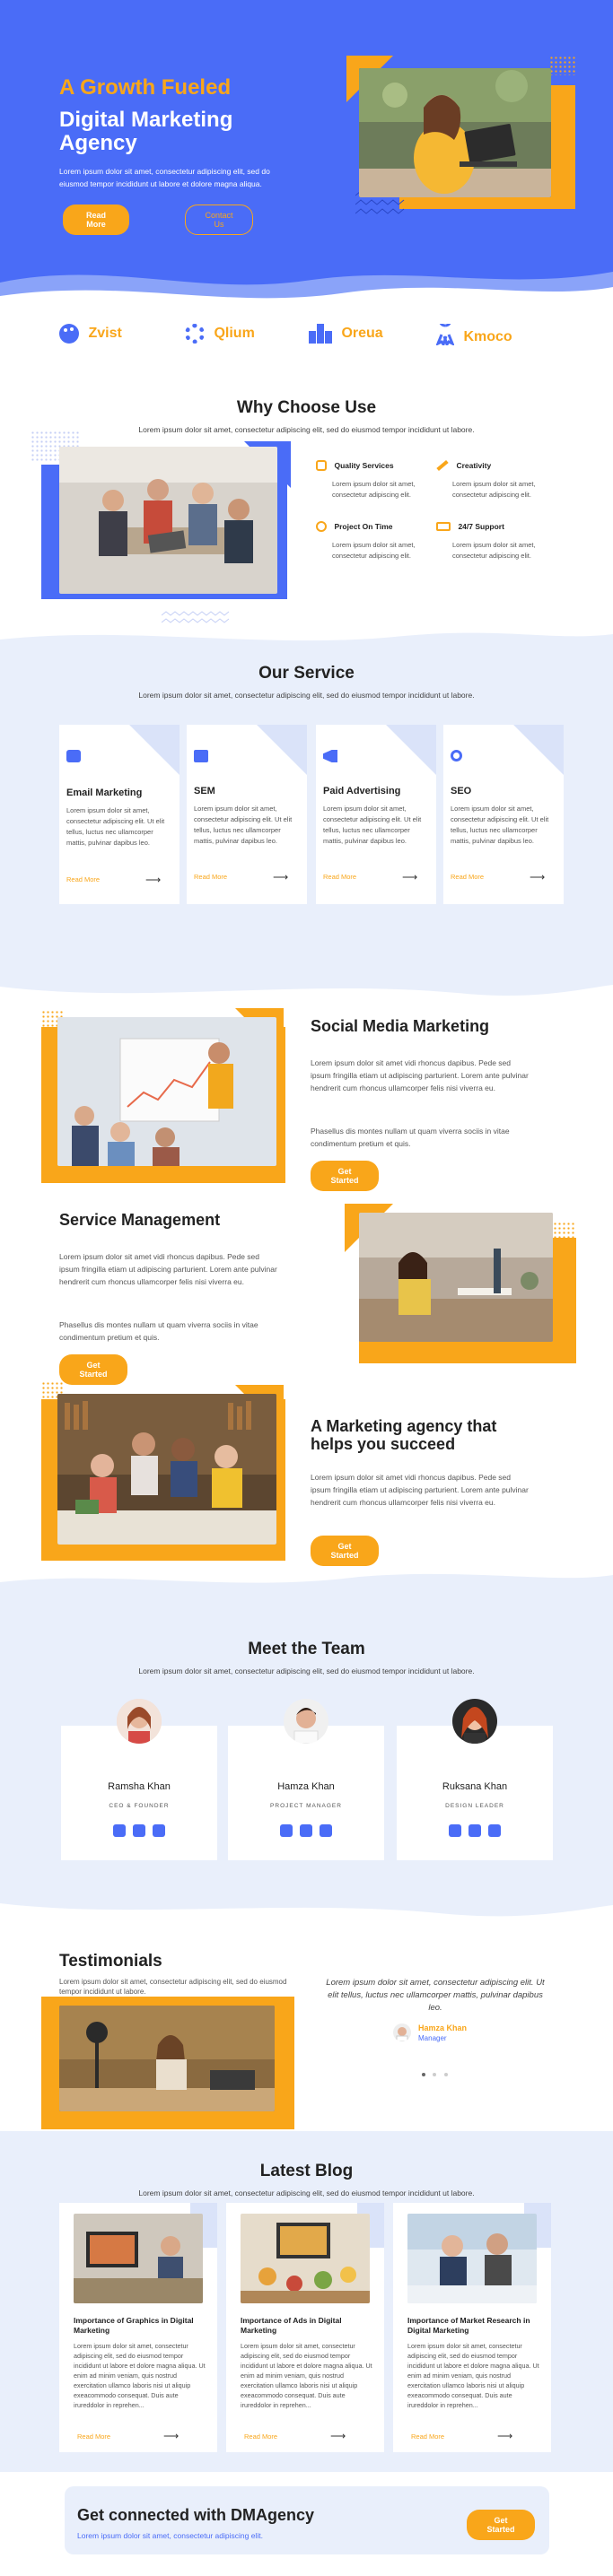  Describe the element at coordinates (475, 1786) in the screenshot. I see `member-name: Ruksana Khan` at that location.